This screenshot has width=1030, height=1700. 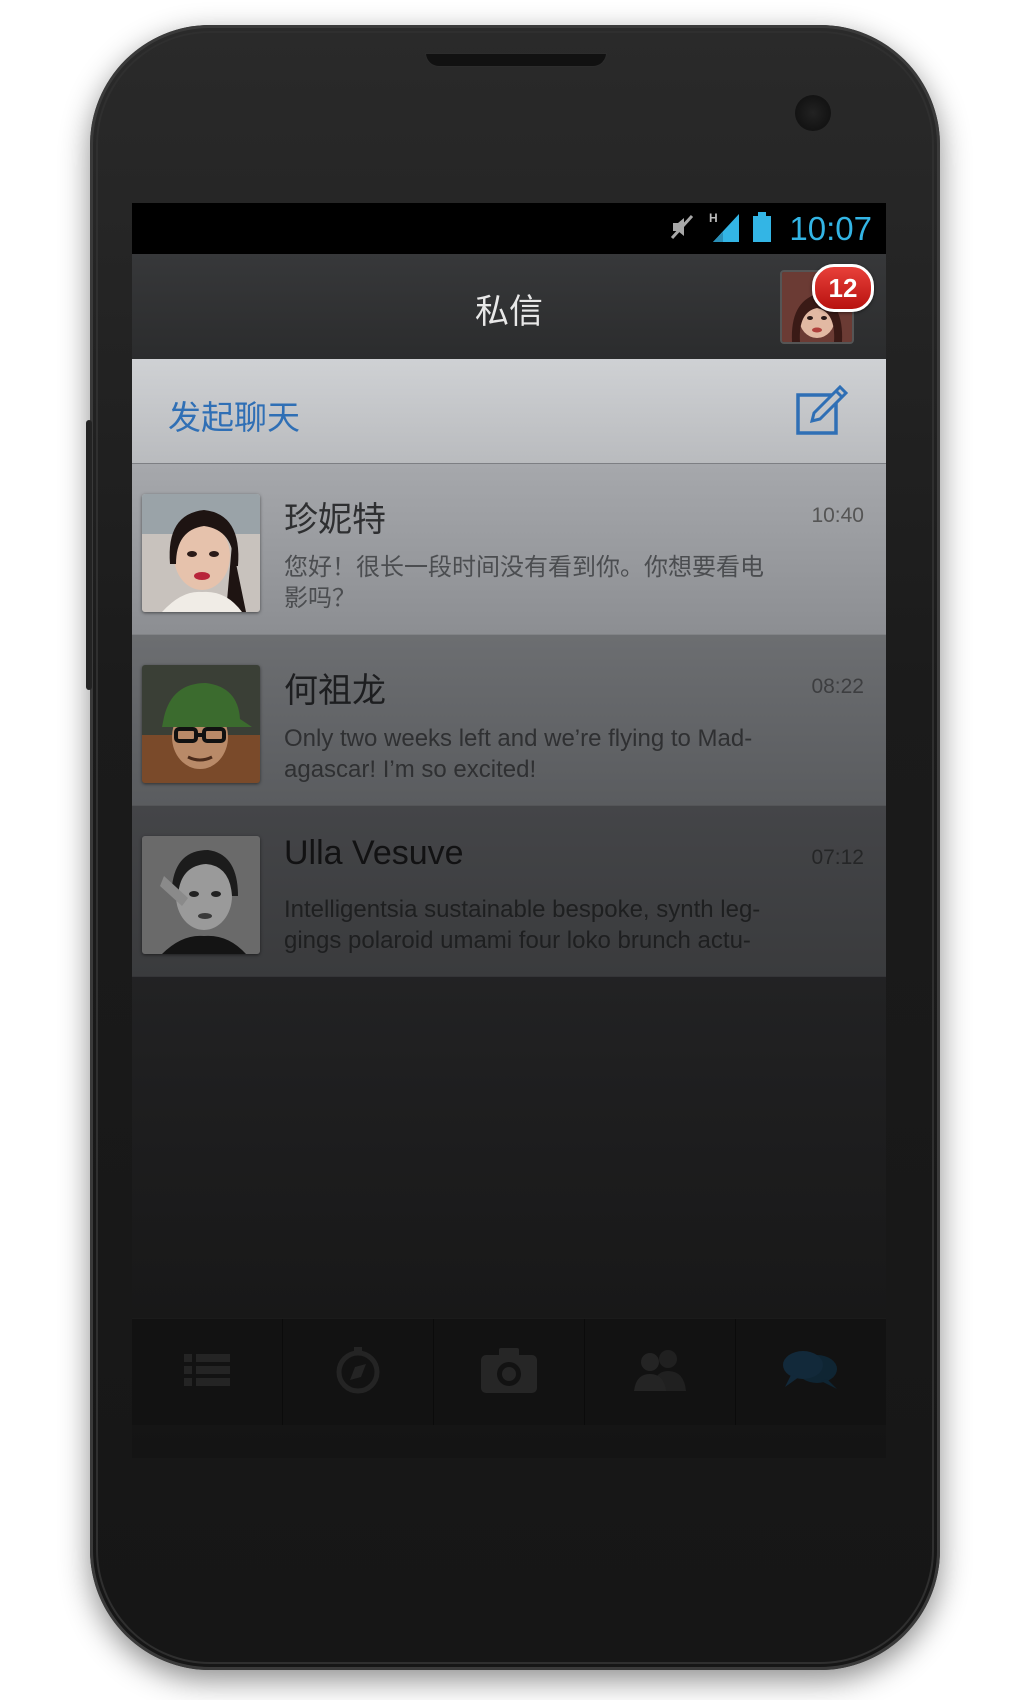 I want to click on list-icon, so click(x=207, y=1372).